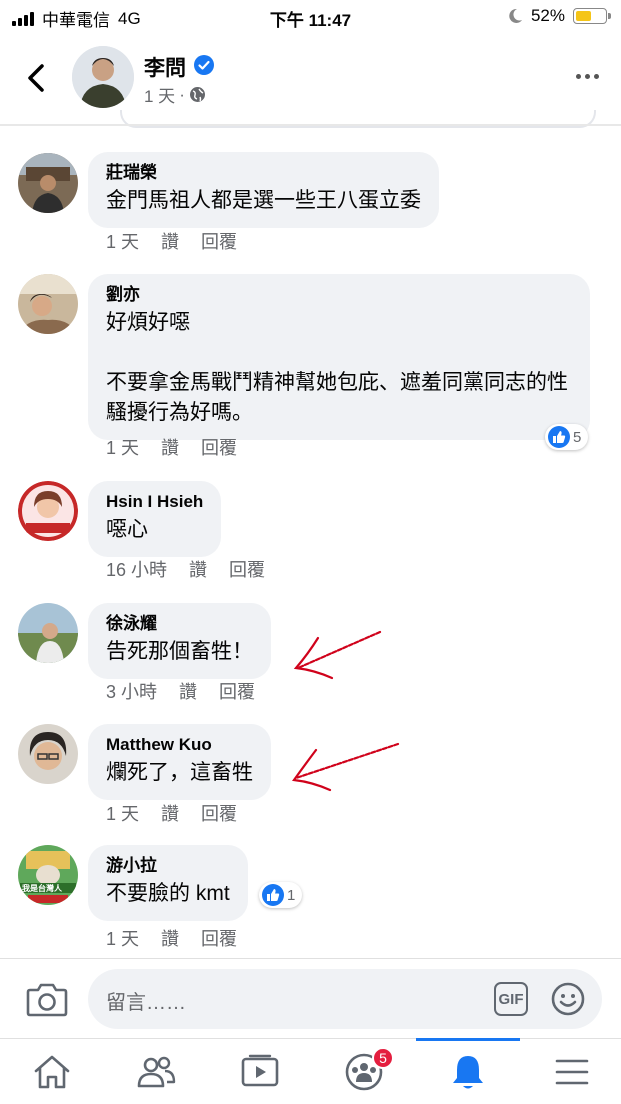  I want to click on camera-icon, so click(47, 1000).